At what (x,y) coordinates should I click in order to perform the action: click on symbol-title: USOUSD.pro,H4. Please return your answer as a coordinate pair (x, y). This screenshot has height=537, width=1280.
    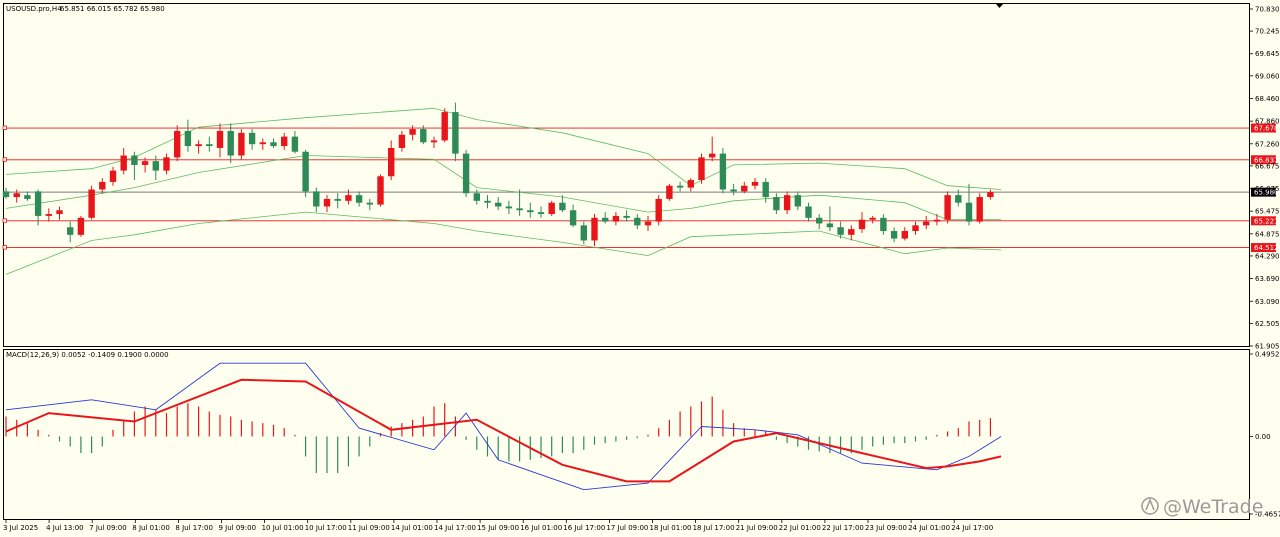
    Looking at the image, I should click on (34, 9).